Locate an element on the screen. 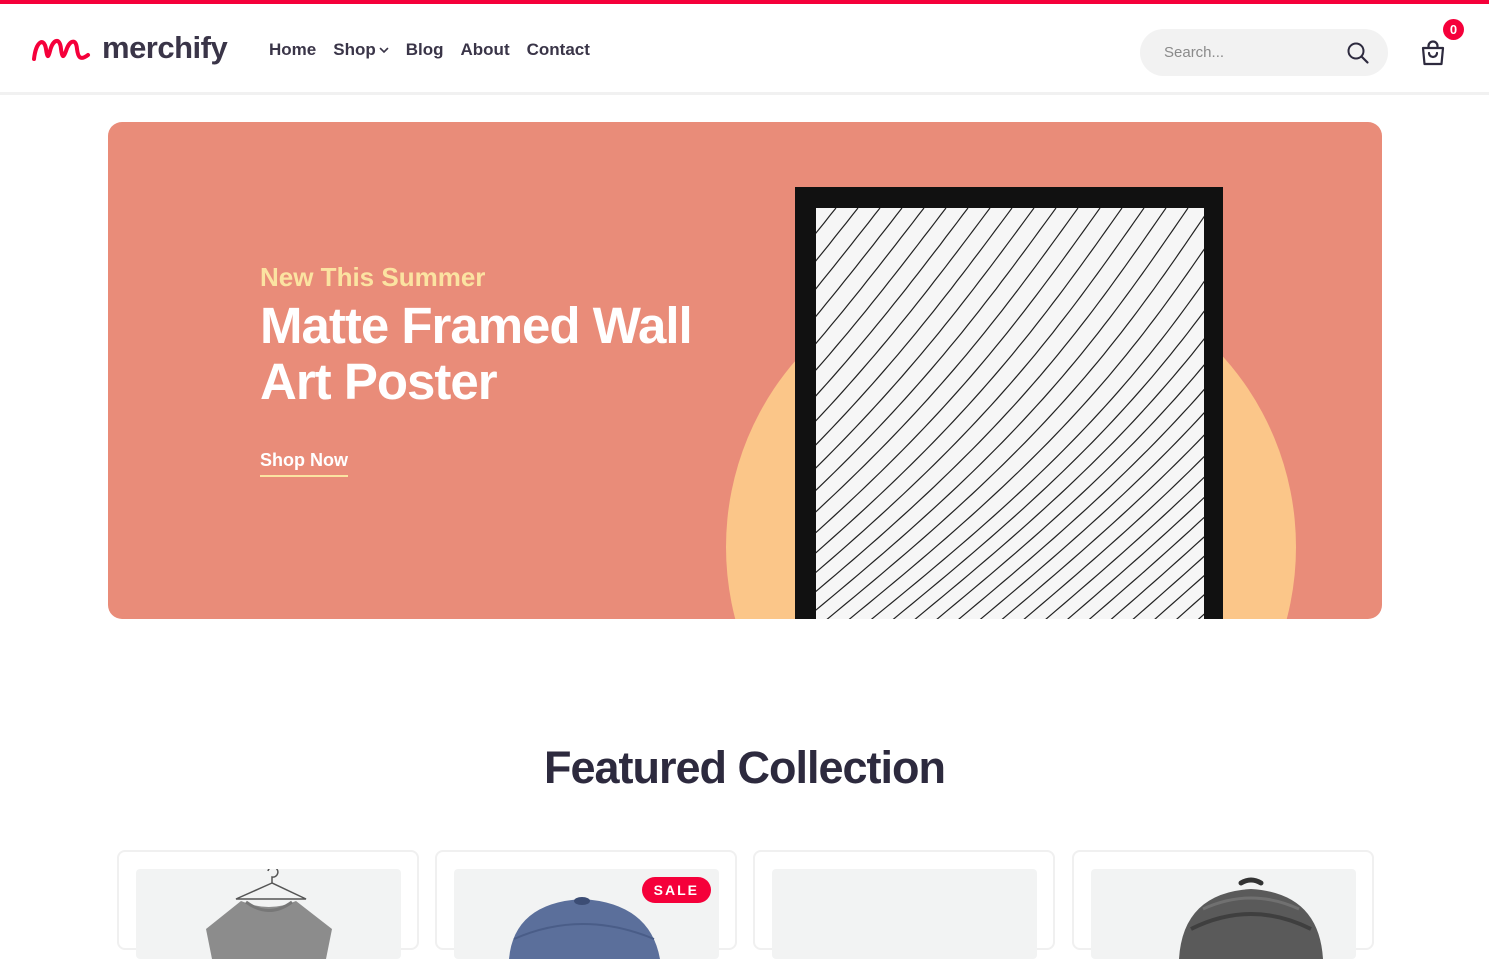 The width and height of the screenshot is (1489, 959). featured-collection-title: Featured Collection is located at coordinates (744, 767).